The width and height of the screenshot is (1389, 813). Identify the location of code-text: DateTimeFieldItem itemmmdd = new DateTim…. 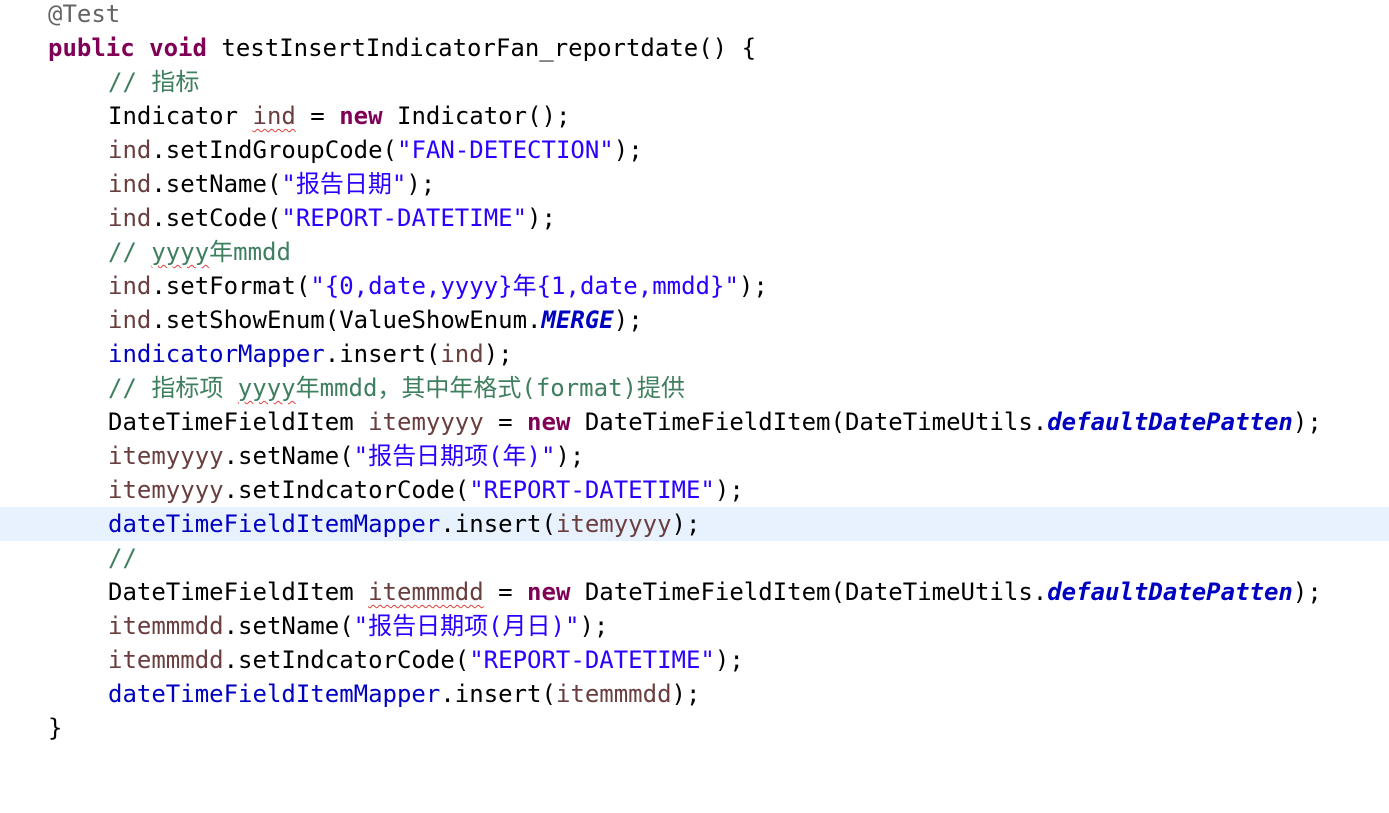
(715, 592).